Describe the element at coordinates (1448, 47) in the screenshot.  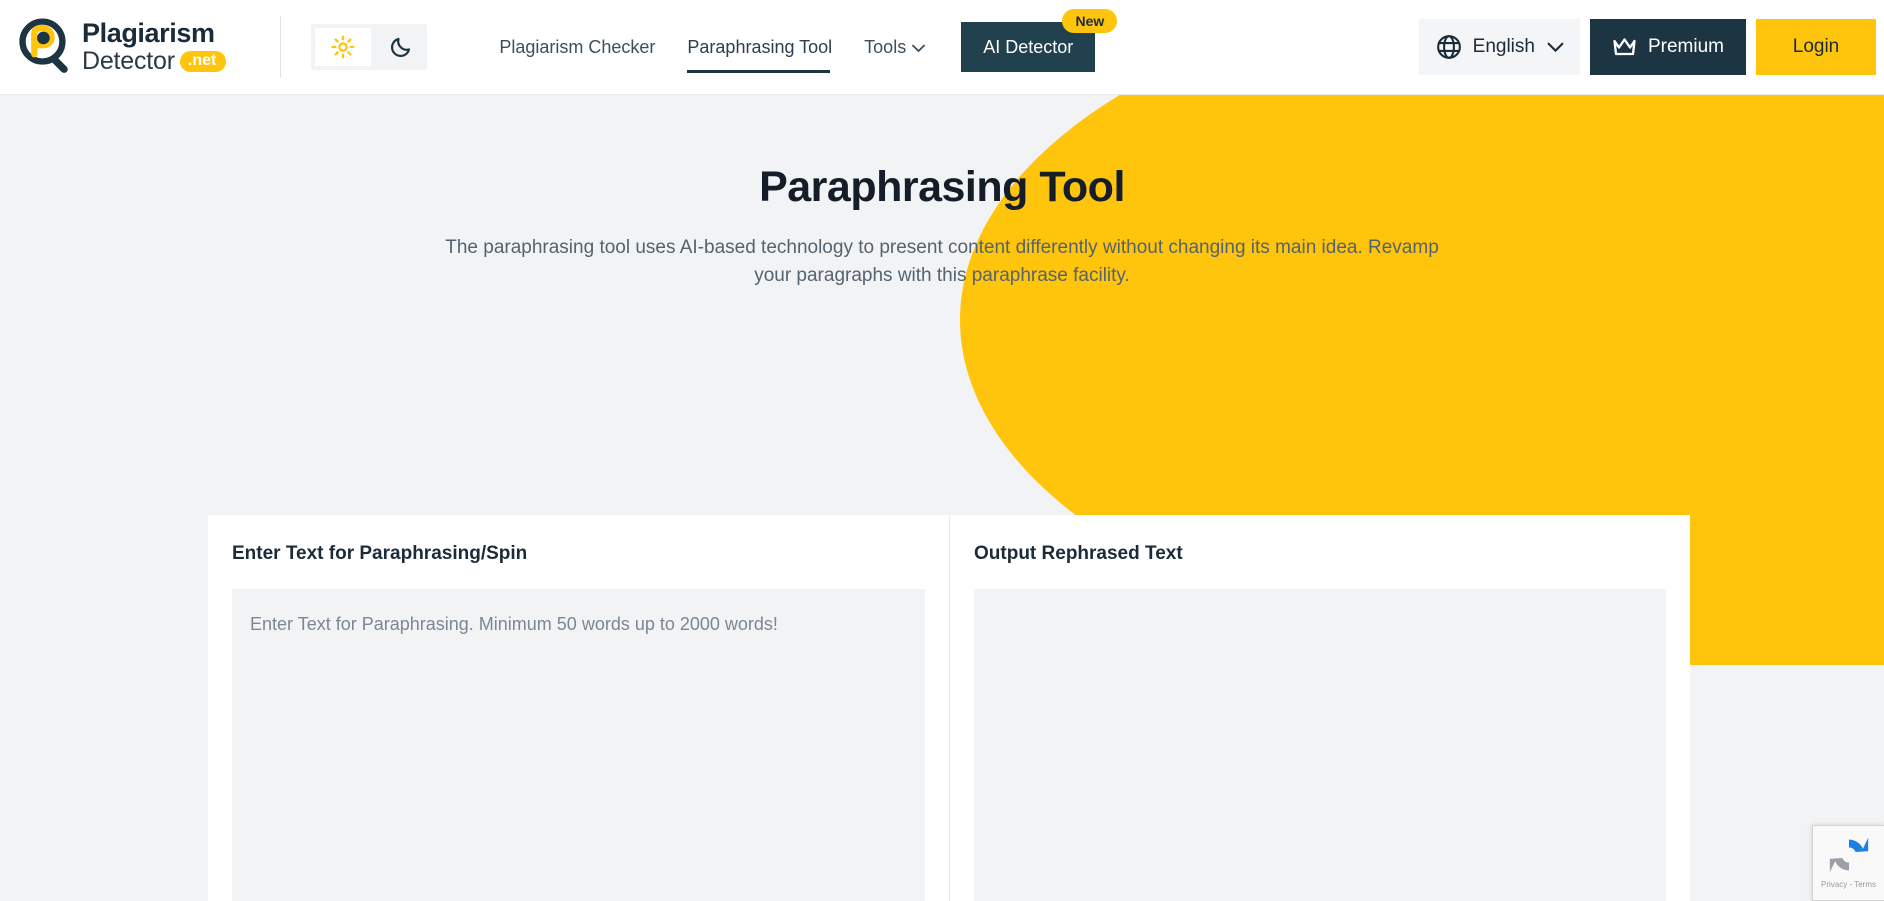
I see `globe-icon` at that location.